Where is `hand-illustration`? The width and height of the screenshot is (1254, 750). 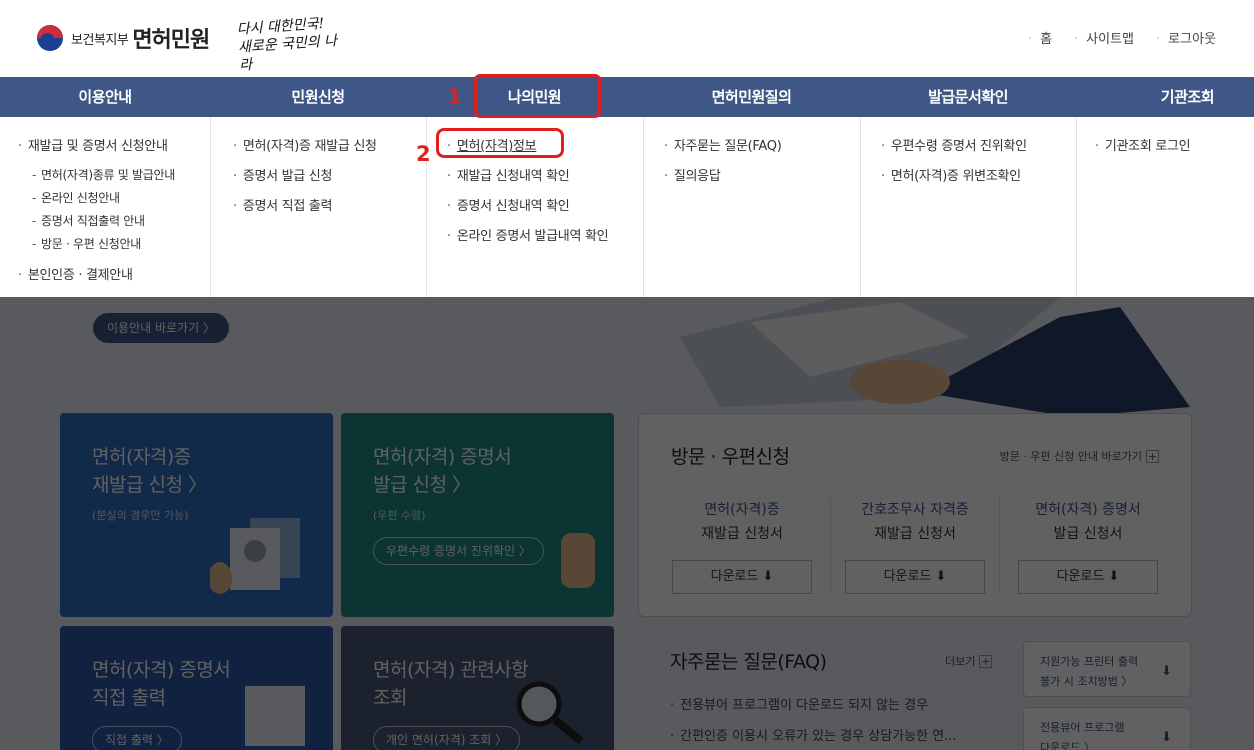 hand-illustration is located at coordinates (578, 560).